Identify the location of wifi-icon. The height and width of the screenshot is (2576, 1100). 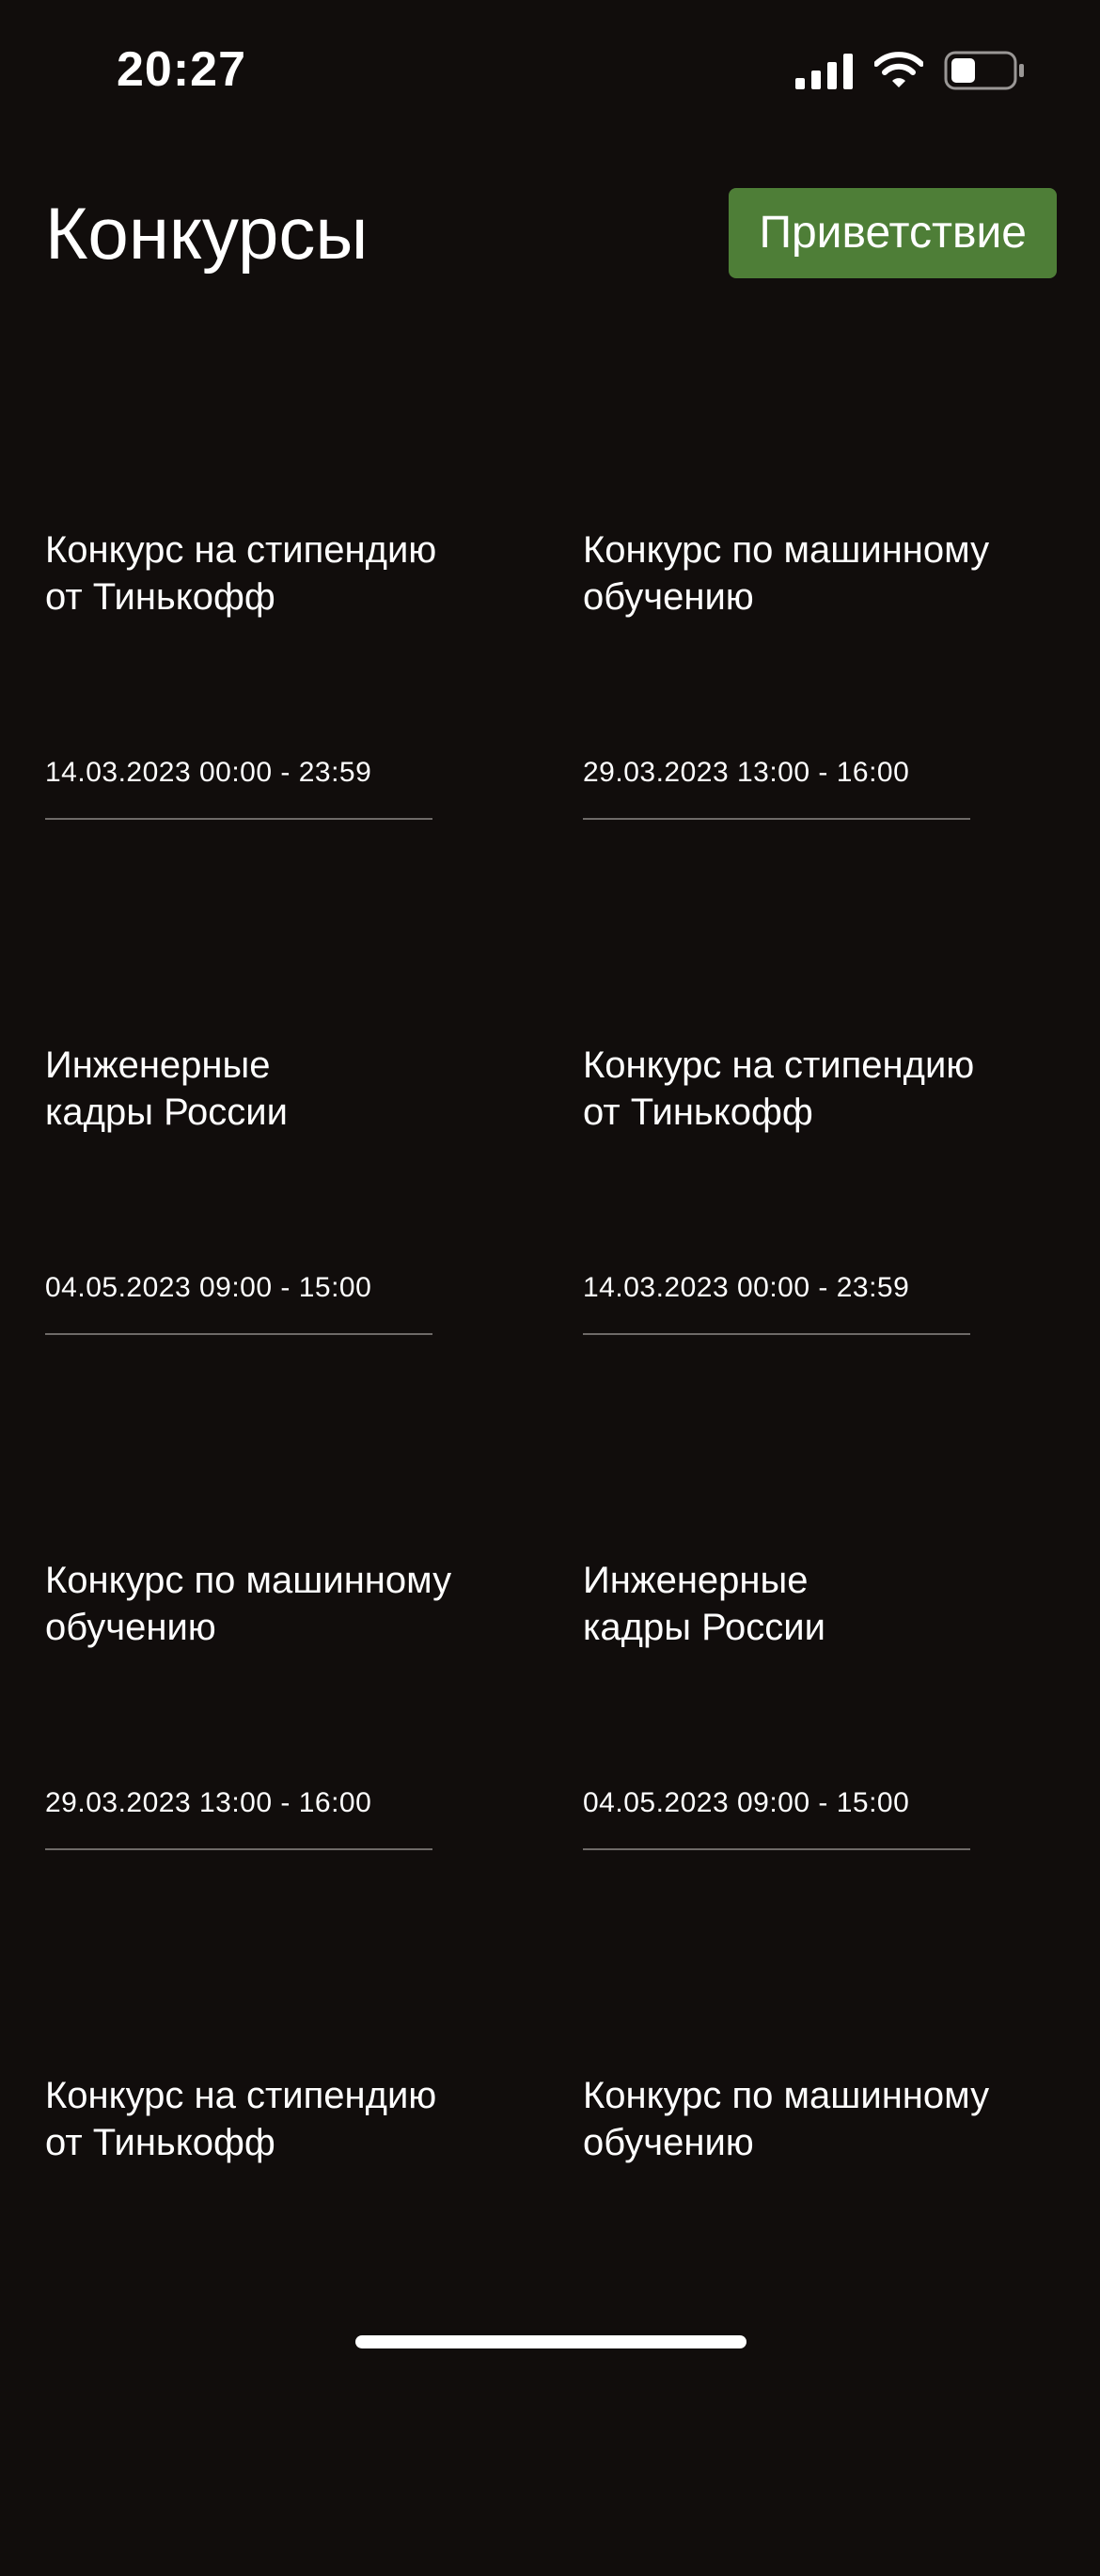
(898, 70).